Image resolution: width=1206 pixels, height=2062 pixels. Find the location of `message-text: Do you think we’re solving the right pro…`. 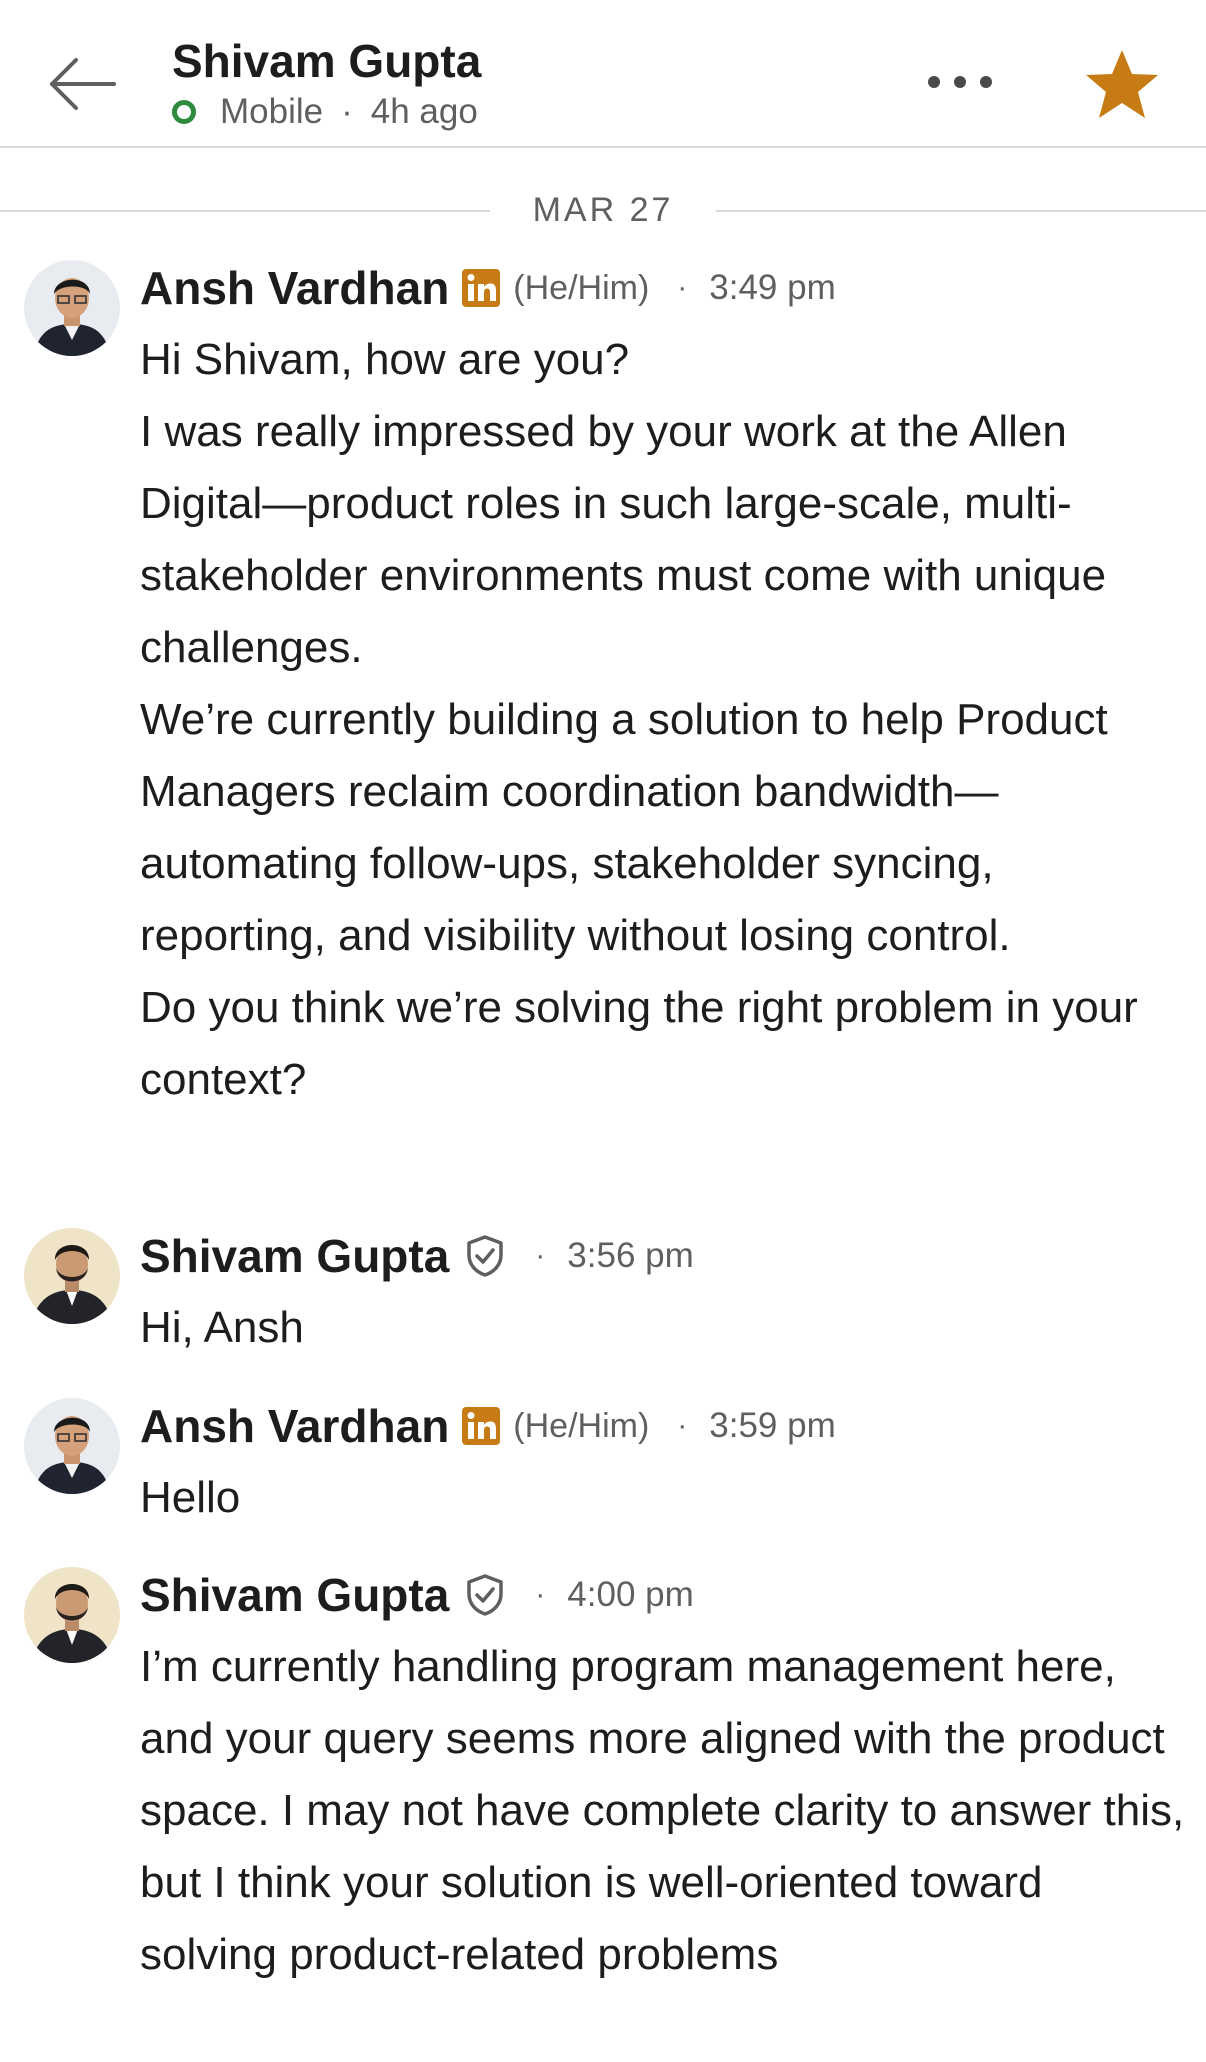

message-text: Do you think we’re solving the right pro… is located at coordinates (639, 1043).